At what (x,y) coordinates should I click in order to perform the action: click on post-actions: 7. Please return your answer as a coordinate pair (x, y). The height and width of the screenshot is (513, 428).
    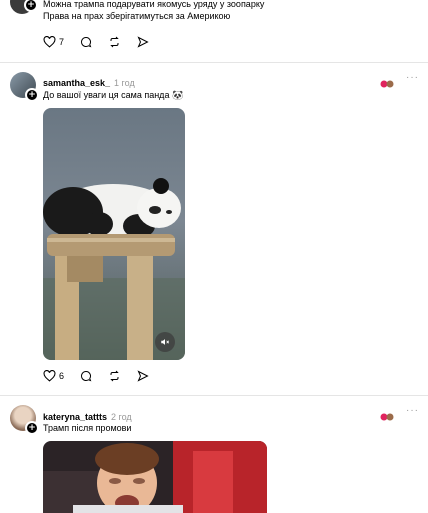
    Looking at the image, I should click on (96, 42).